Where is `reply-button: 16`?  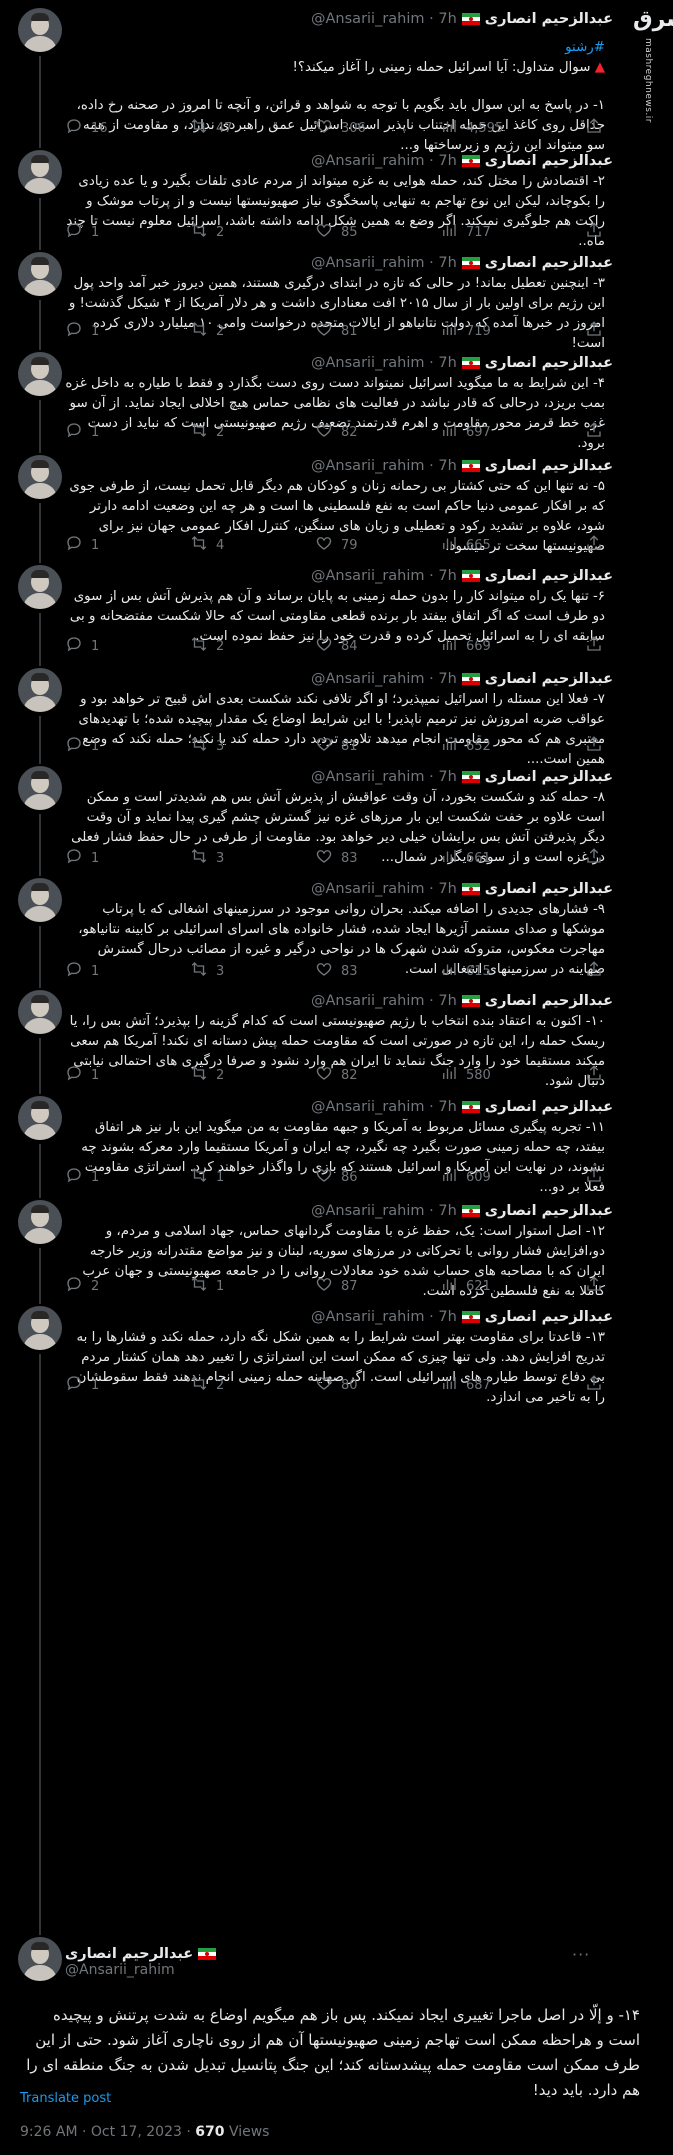 reply-button: 16 is located at coordinates (86, 128).